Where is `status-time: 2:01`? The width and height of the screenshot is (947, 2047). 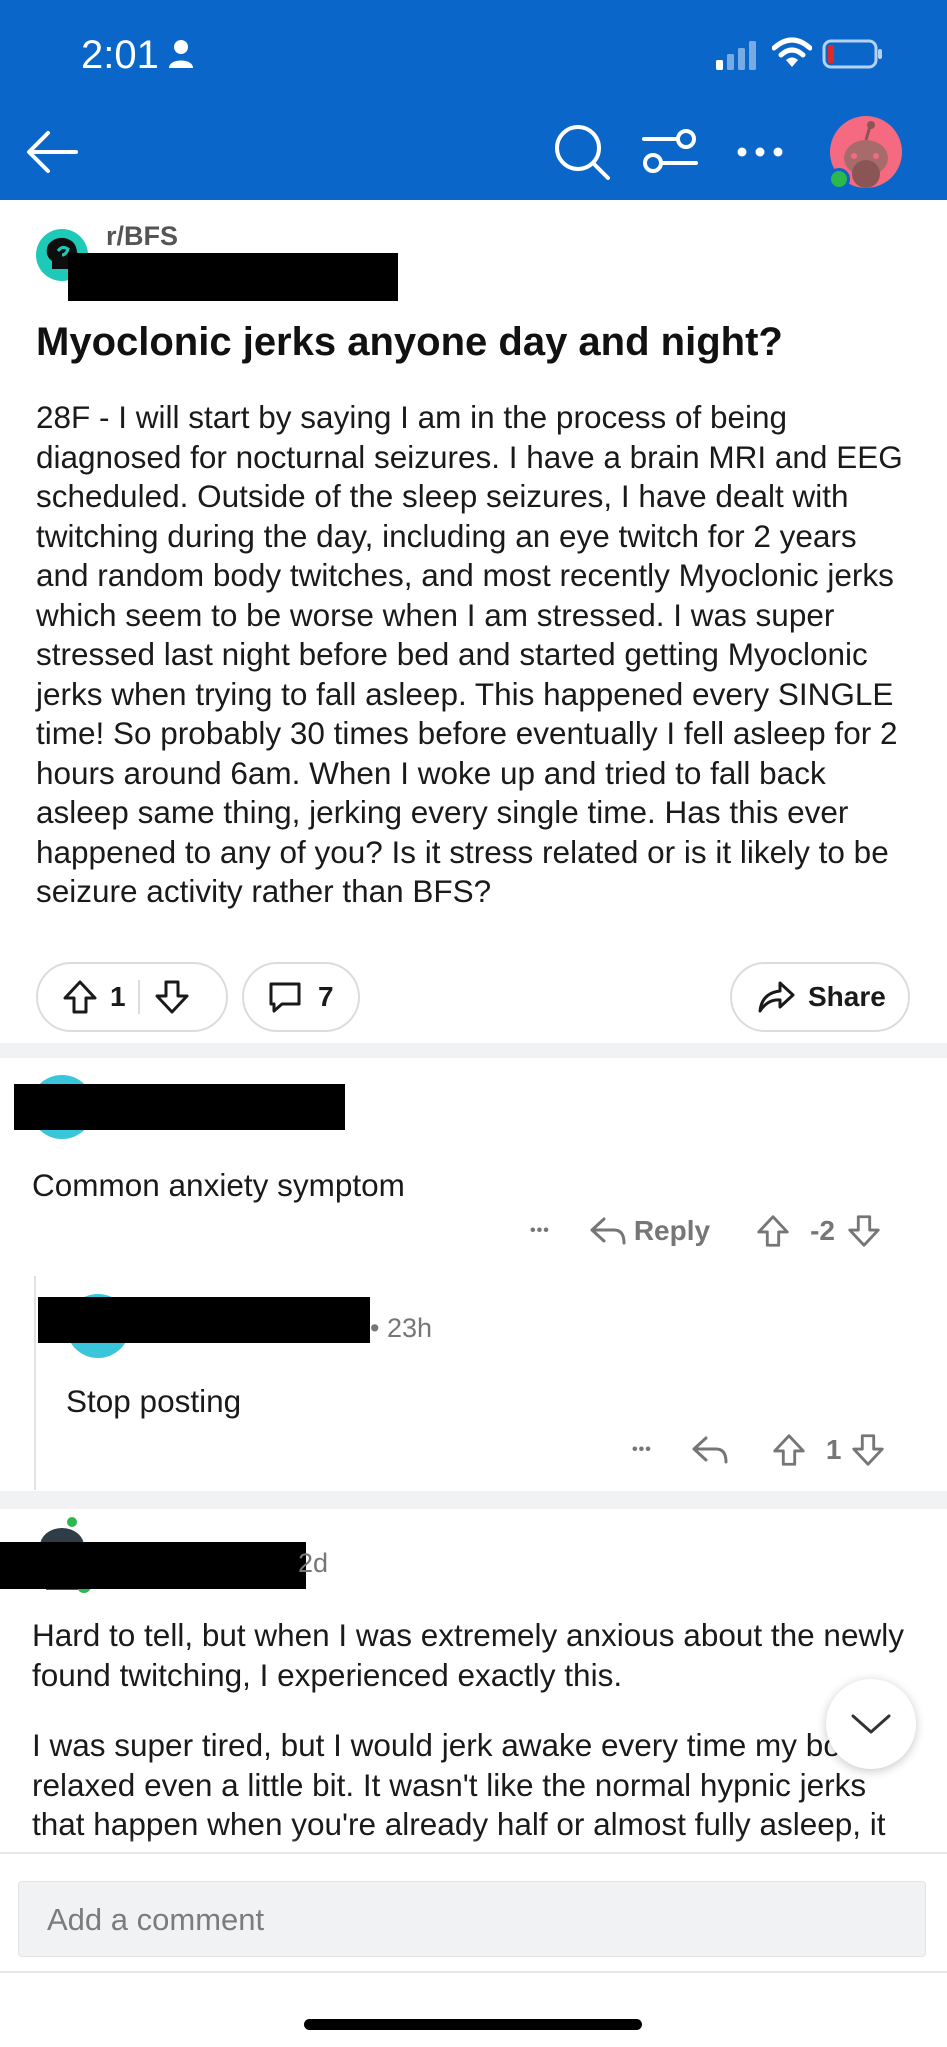
status-time: 2:01 is located at coordinates (120, 55).